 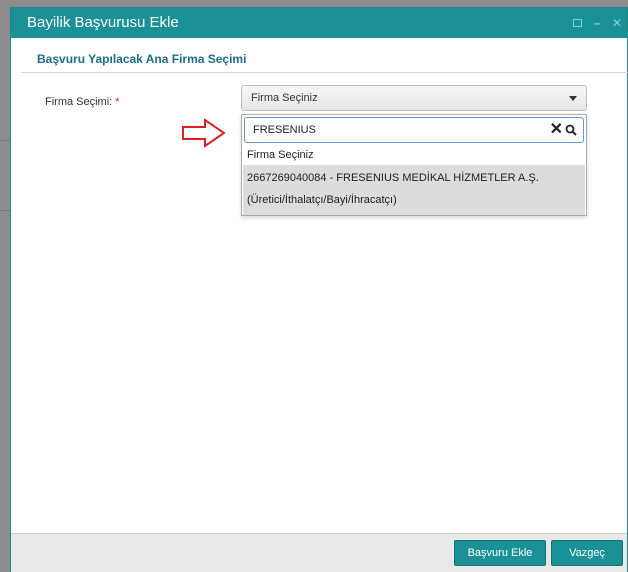 I want to click on firma-label-text: Firma Seçimi:, so click(x=79, y=102).